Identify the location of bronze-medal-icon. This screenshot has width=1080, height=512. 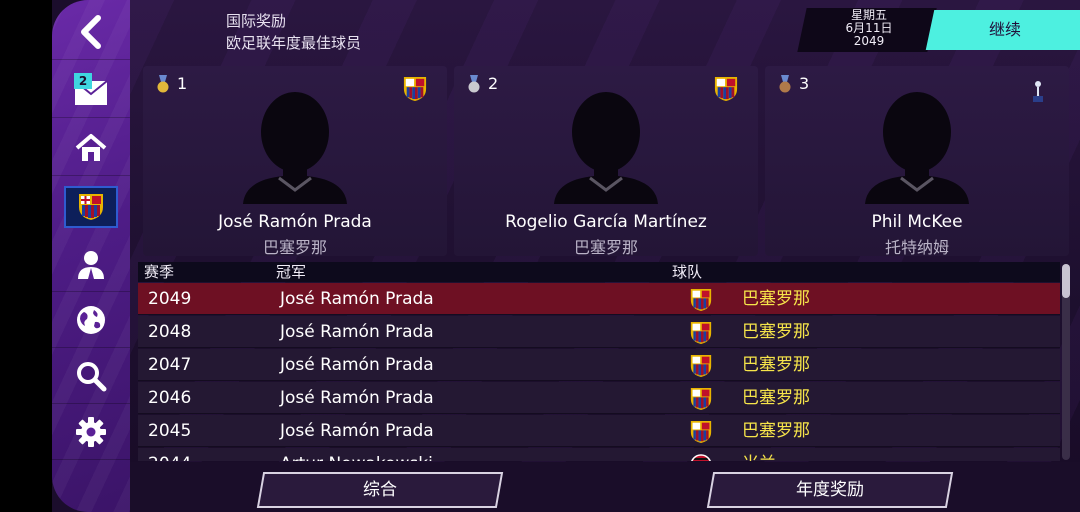
(785, 83).